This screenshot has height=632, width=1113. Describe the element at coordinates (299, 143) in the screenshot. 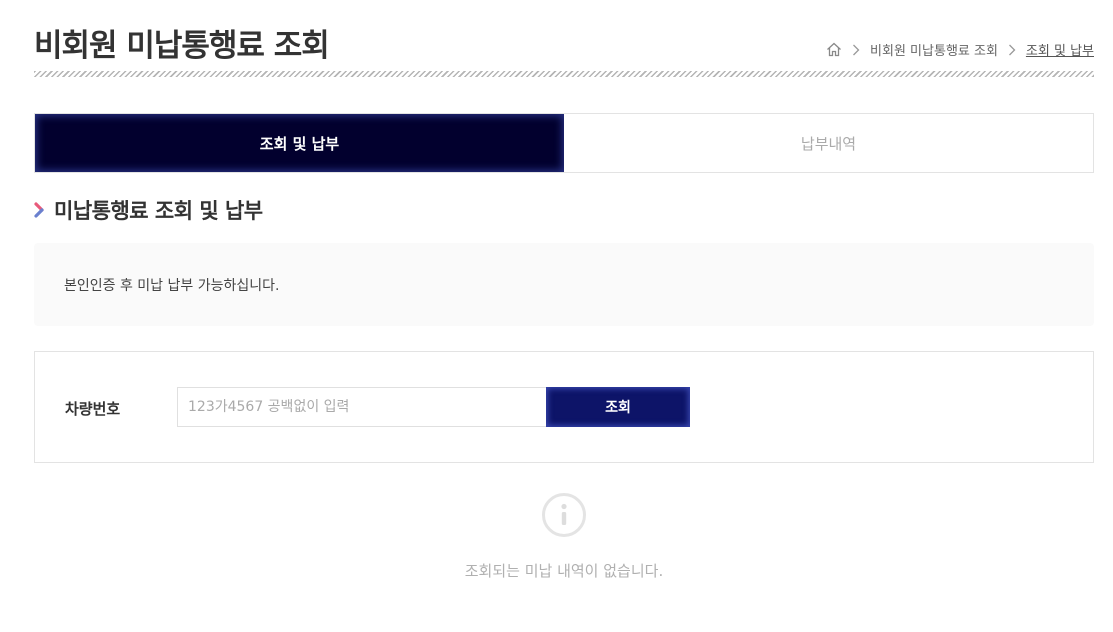

I see `tab-inquiry-payment: 조회 및 납부` at that location.